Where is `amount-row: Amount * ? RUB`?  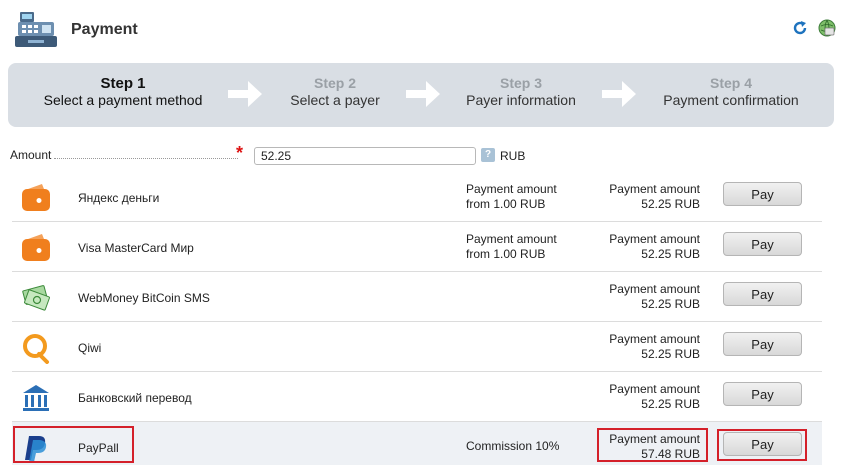
amount-row: Amount * ? RUB is located at coordinates (420, 154).